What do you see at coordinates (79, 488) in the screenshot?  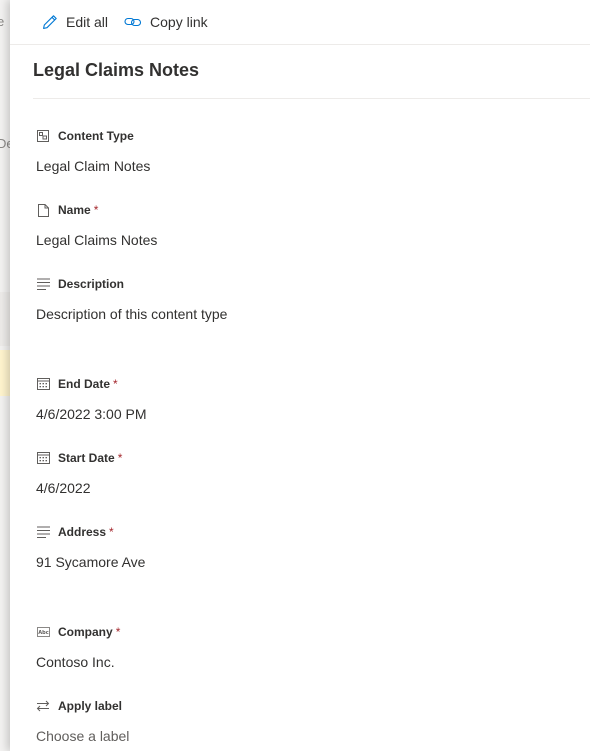 I see `field-value: 4/6/2022` at bounding box center [79, 488].